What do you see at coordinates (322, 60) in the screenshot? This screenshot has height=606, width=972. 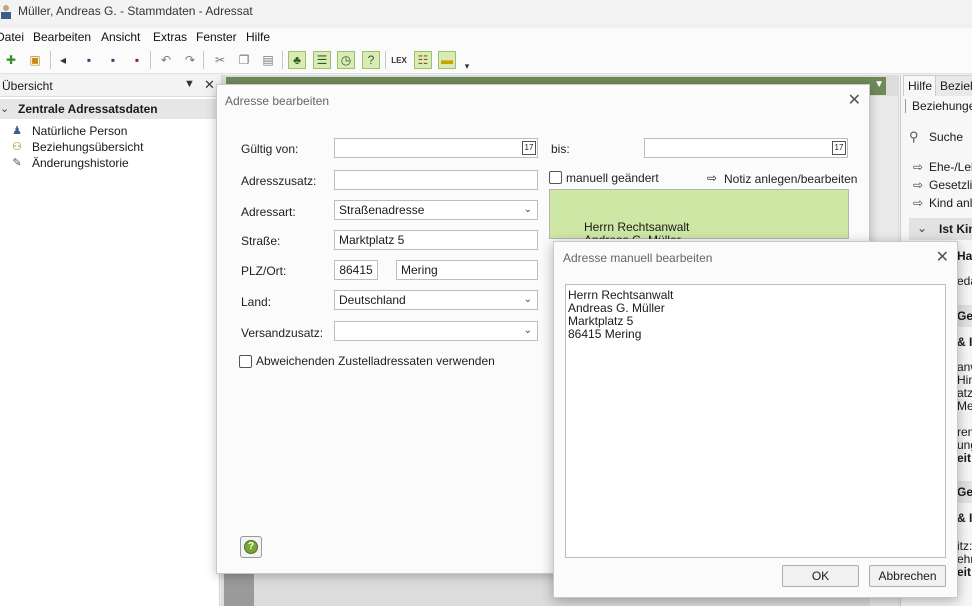 I see `list-icon: ☰` at bounding box center [322, 60].